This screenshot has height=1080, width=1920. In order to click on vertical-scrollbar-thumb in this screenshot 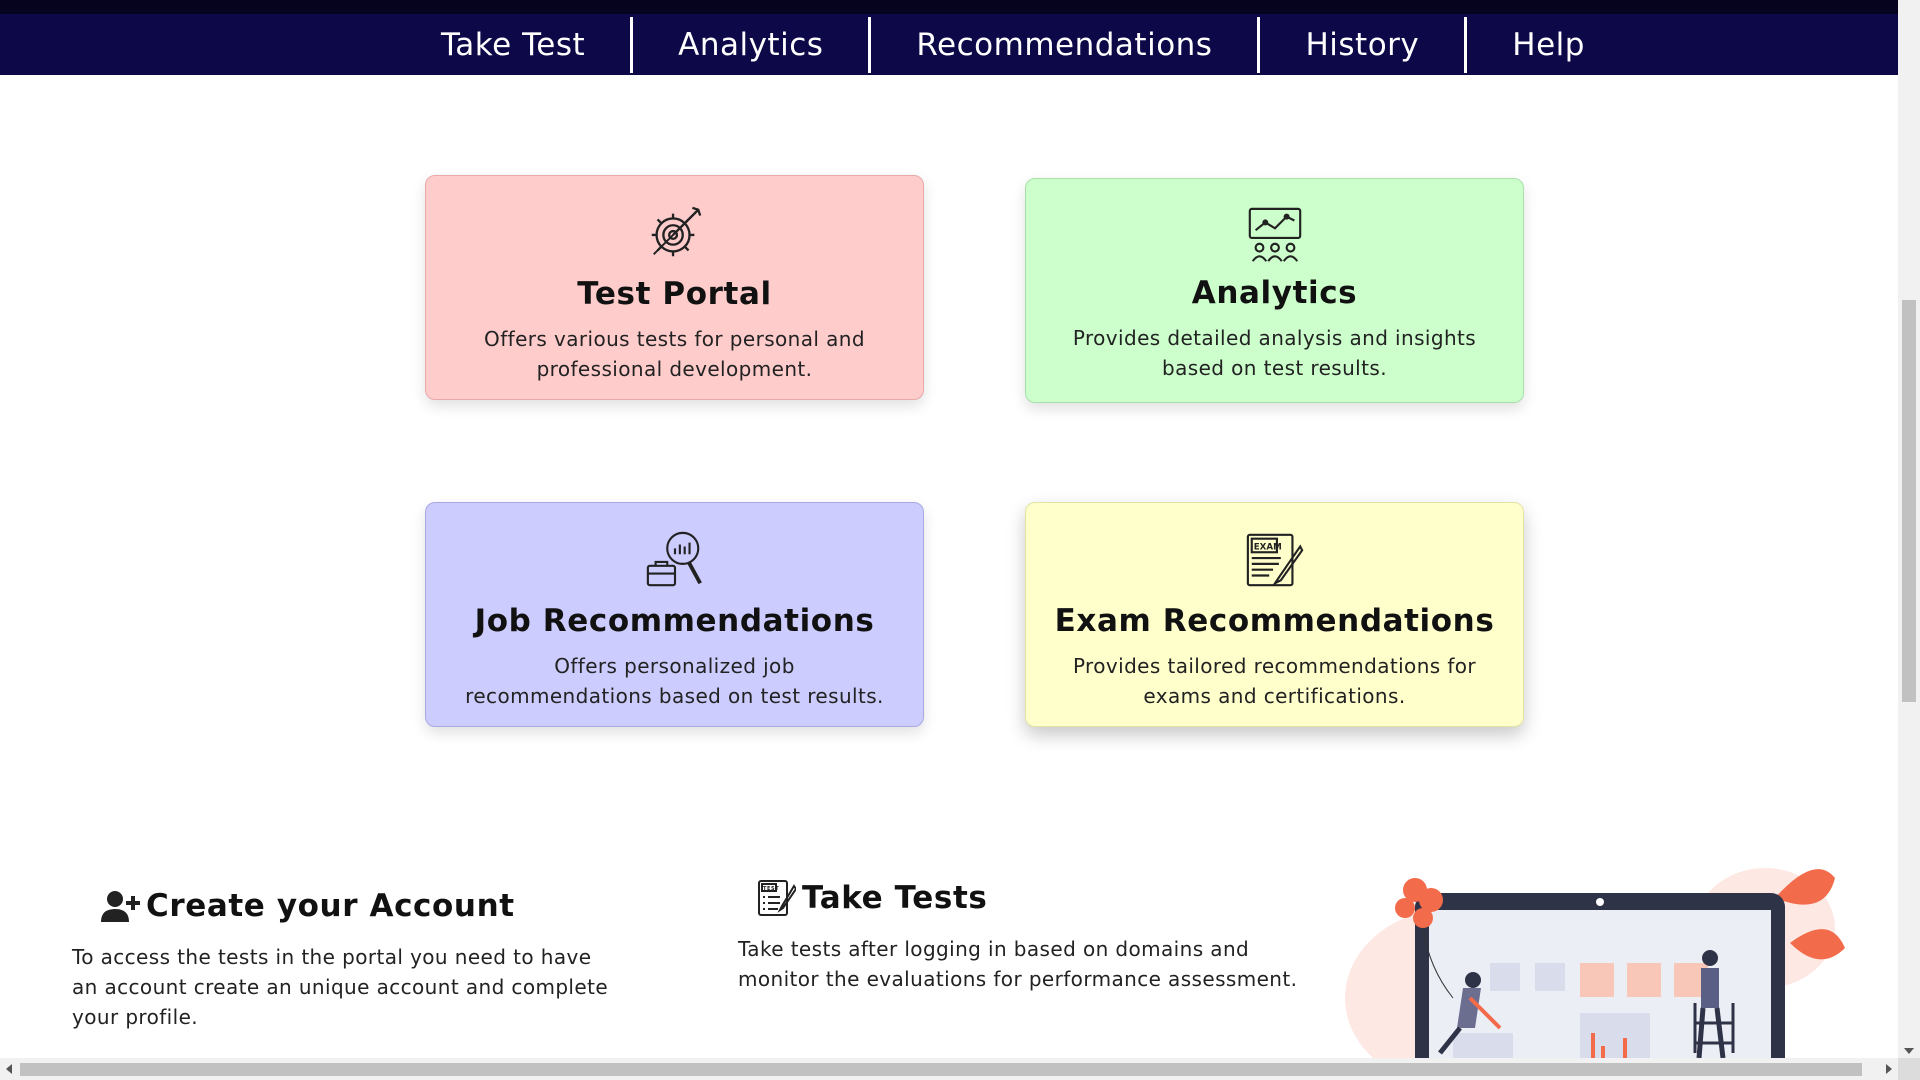, I will do `click(1909, 501)`.